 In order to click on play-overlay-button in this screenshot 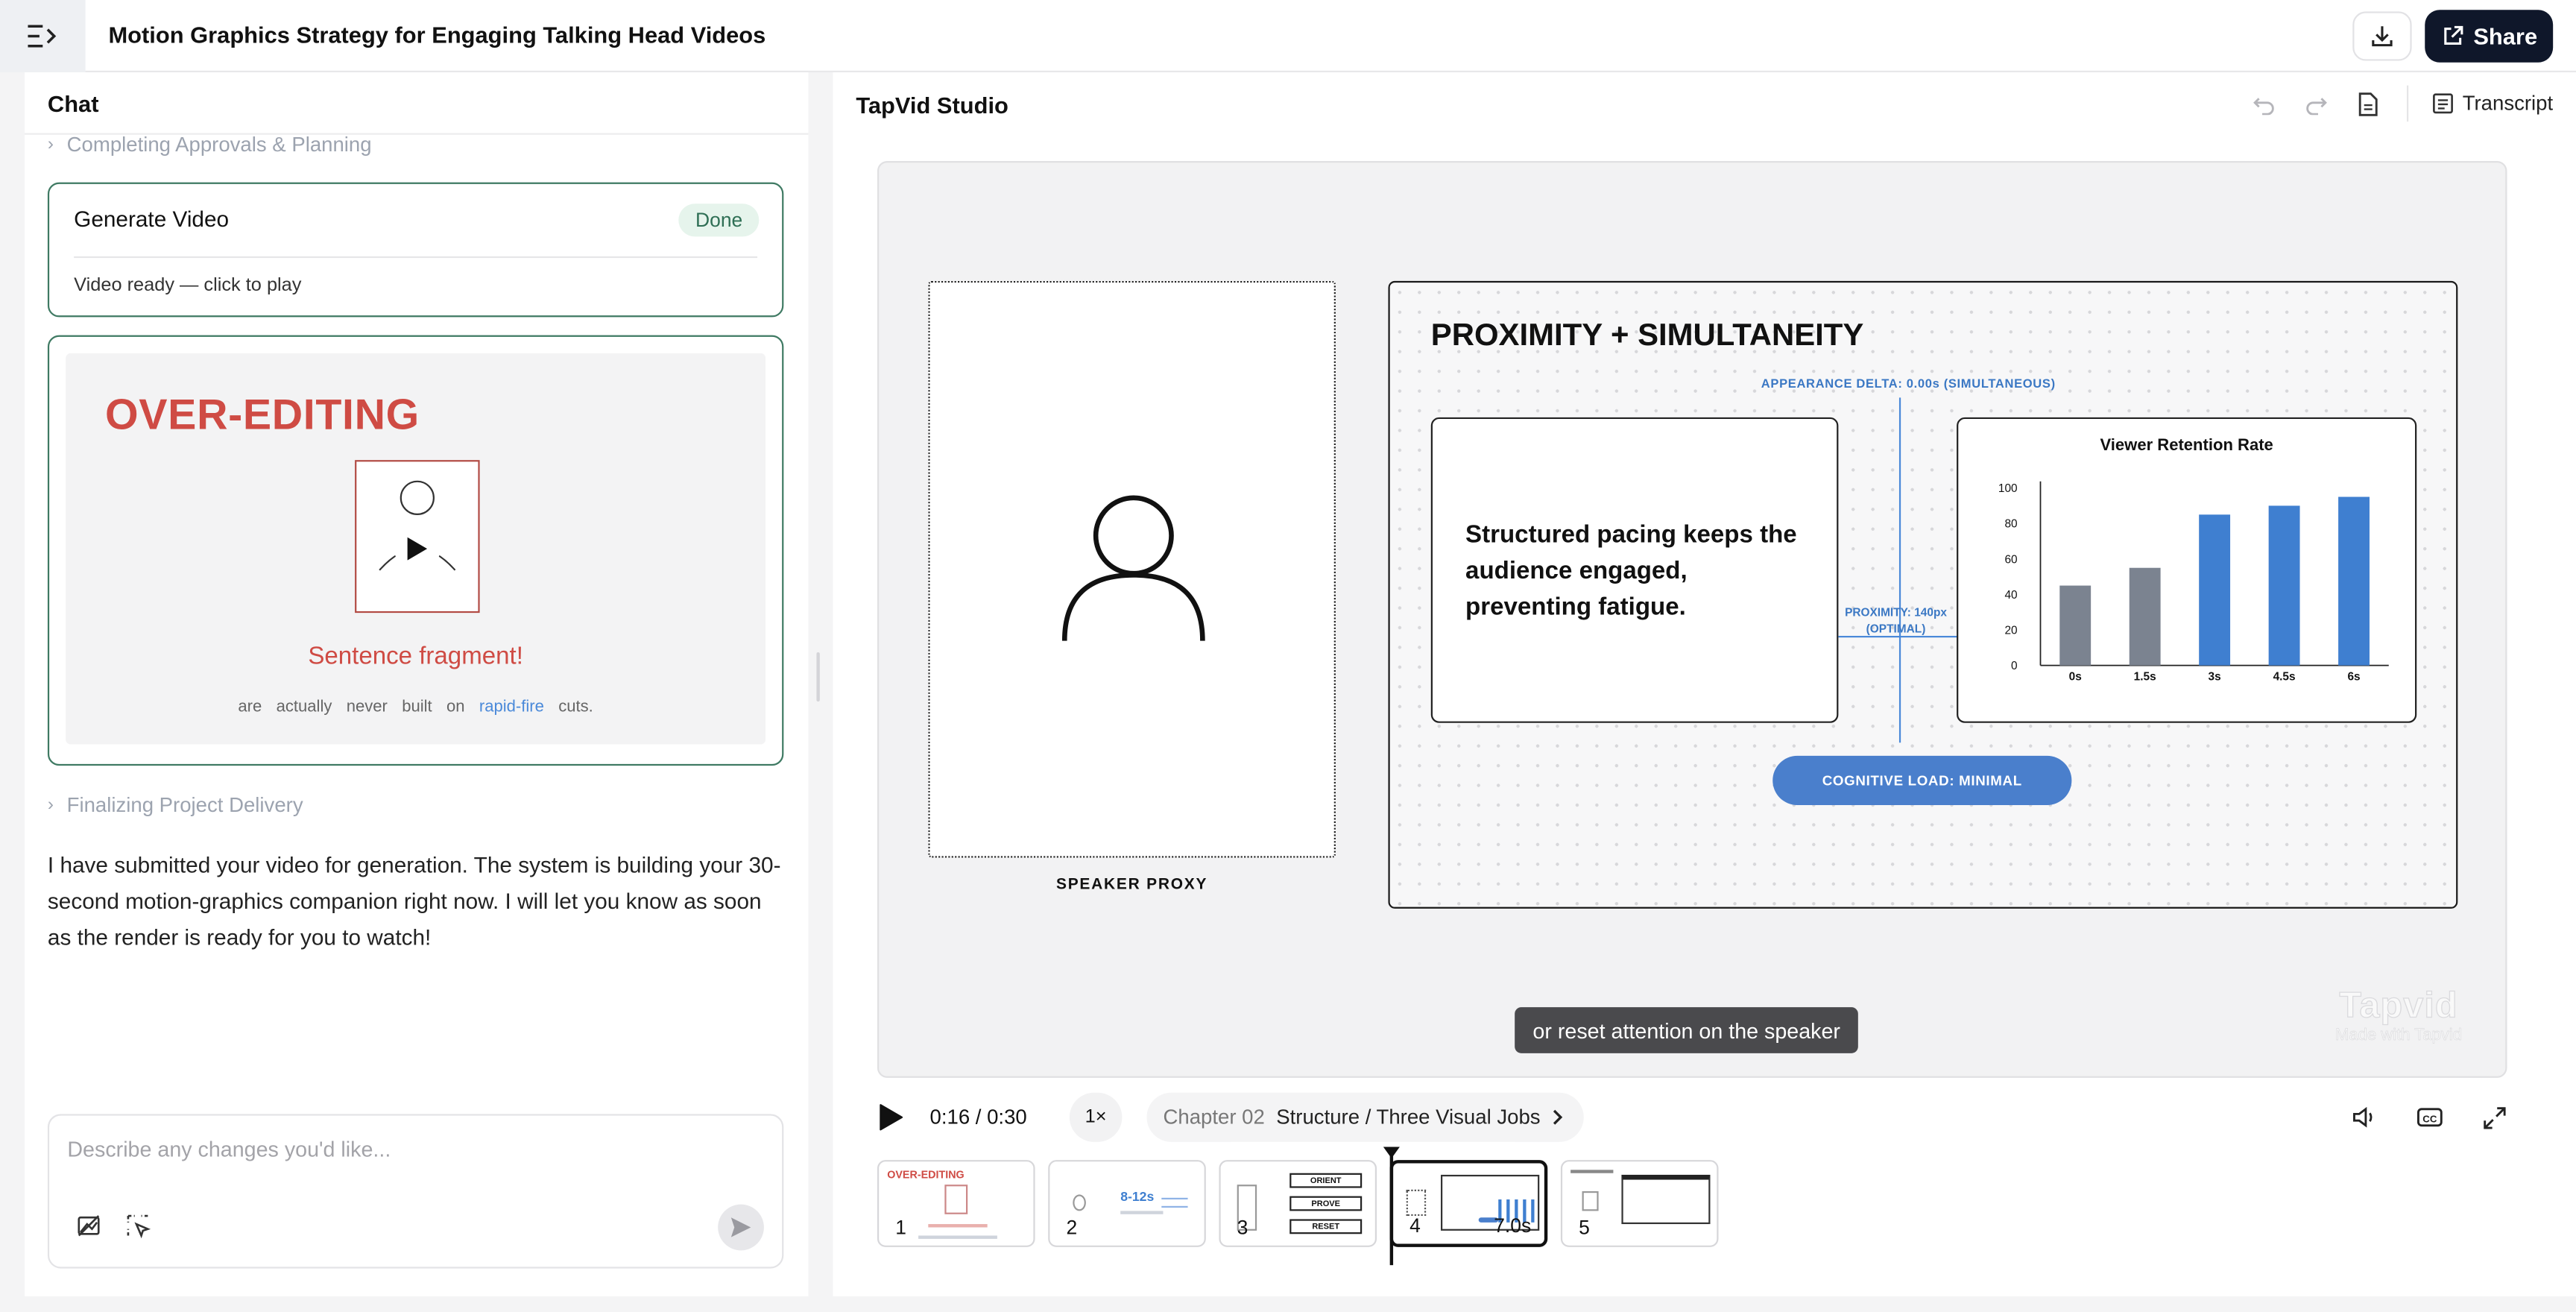, I will do `click(418, 549)`.